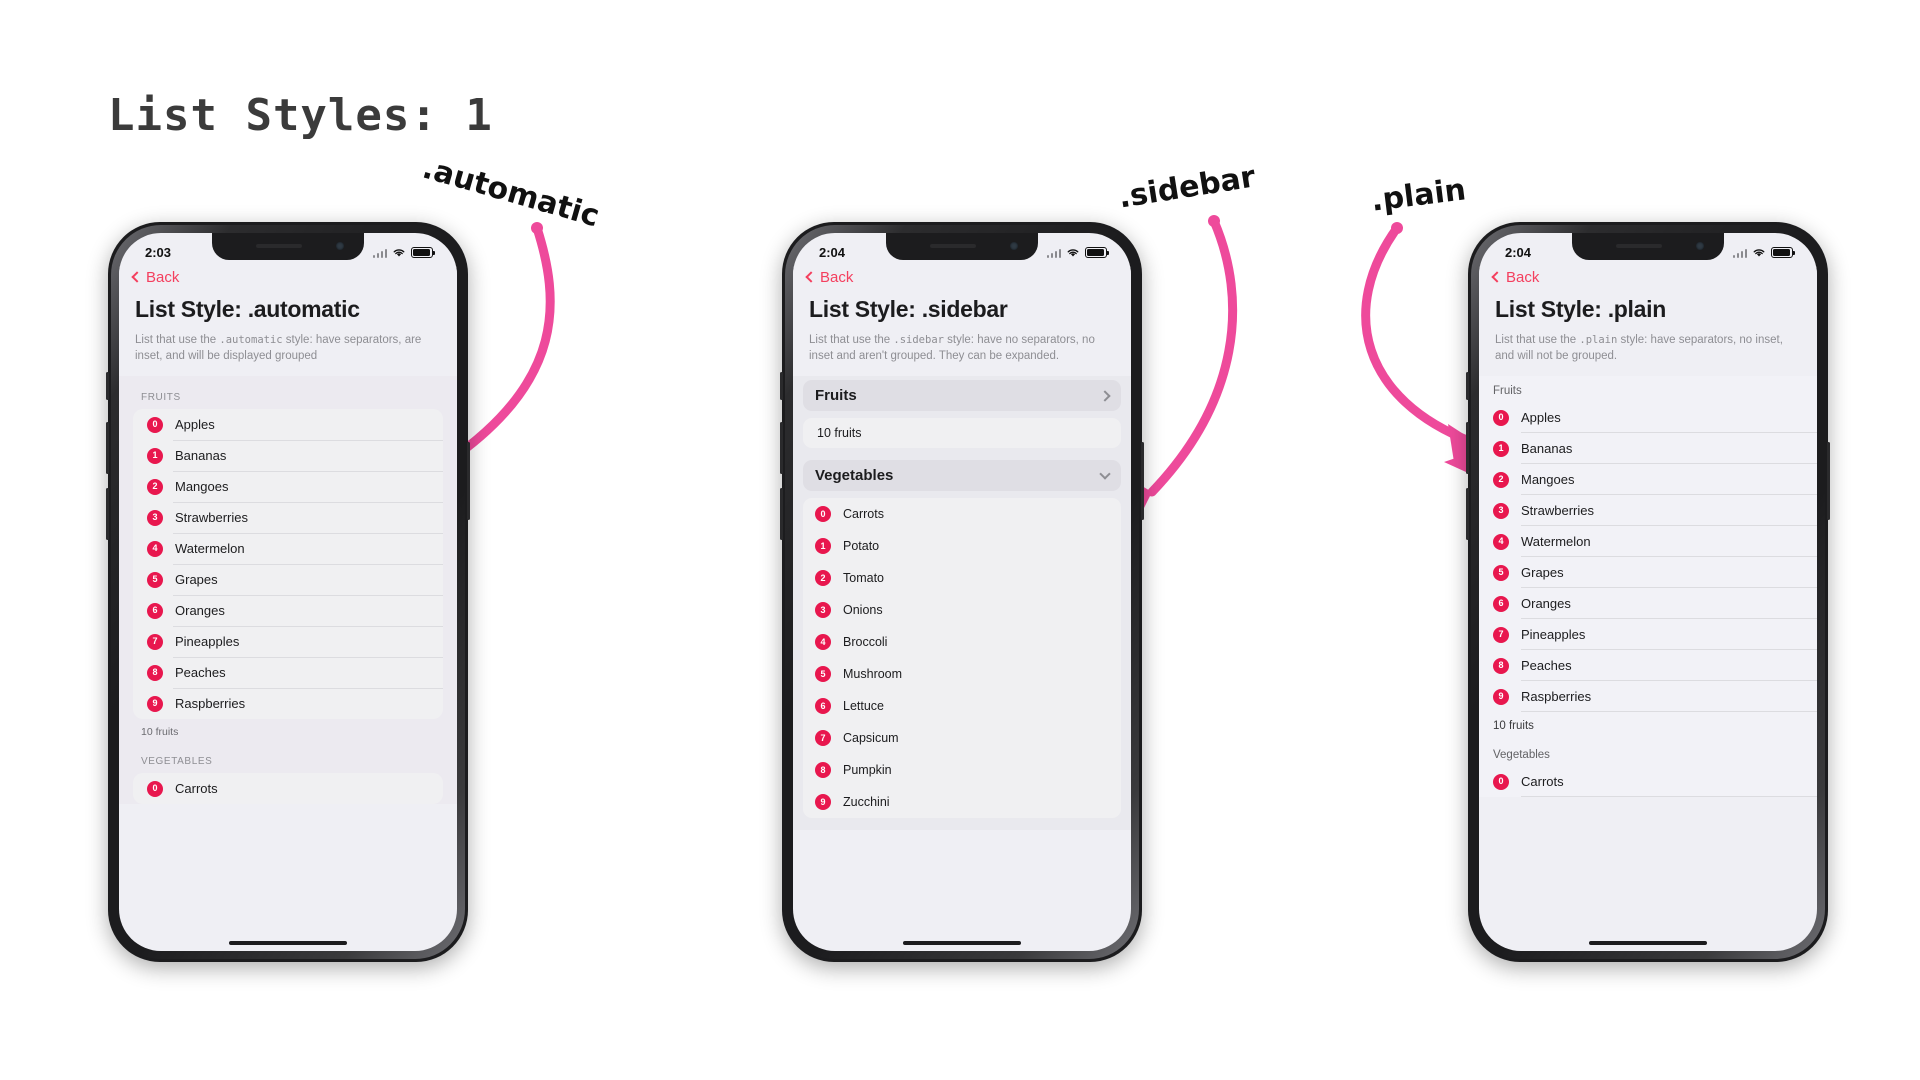 The width and height of the screenshot is (1920, 1080). I want to click on section-header-vegetables: VEGETABLES, so click(177, 762).